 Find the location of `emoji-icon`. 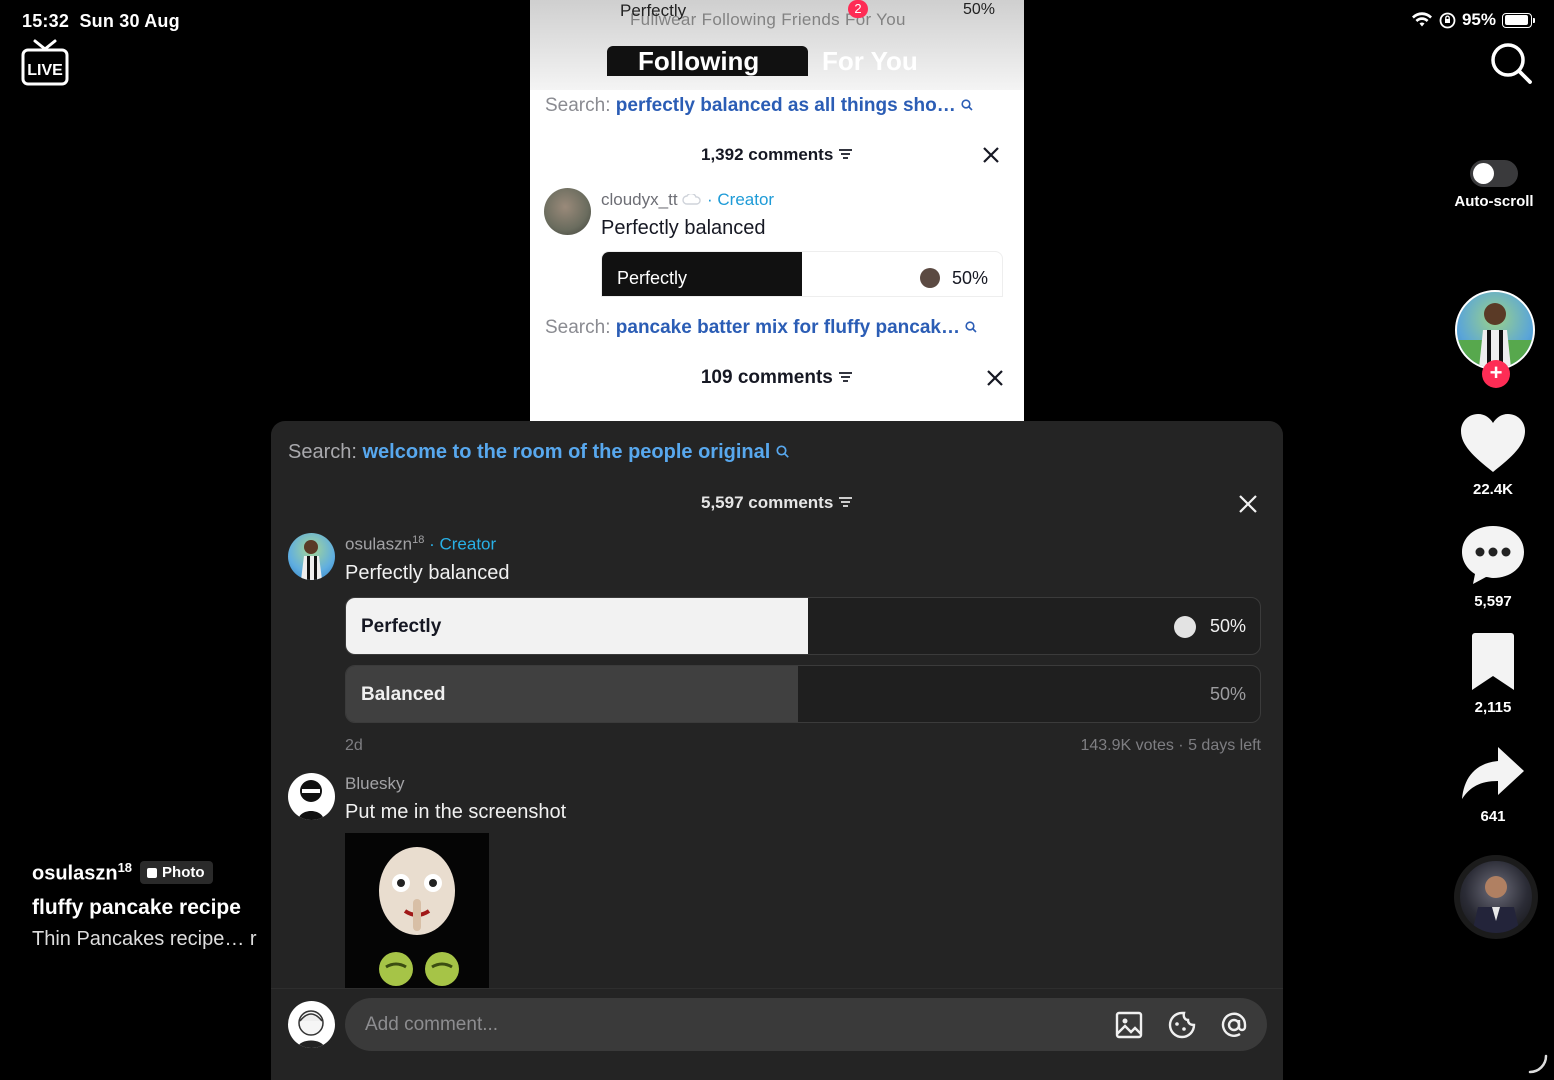

emoji-icon is located at coordinates (1182, 1025).